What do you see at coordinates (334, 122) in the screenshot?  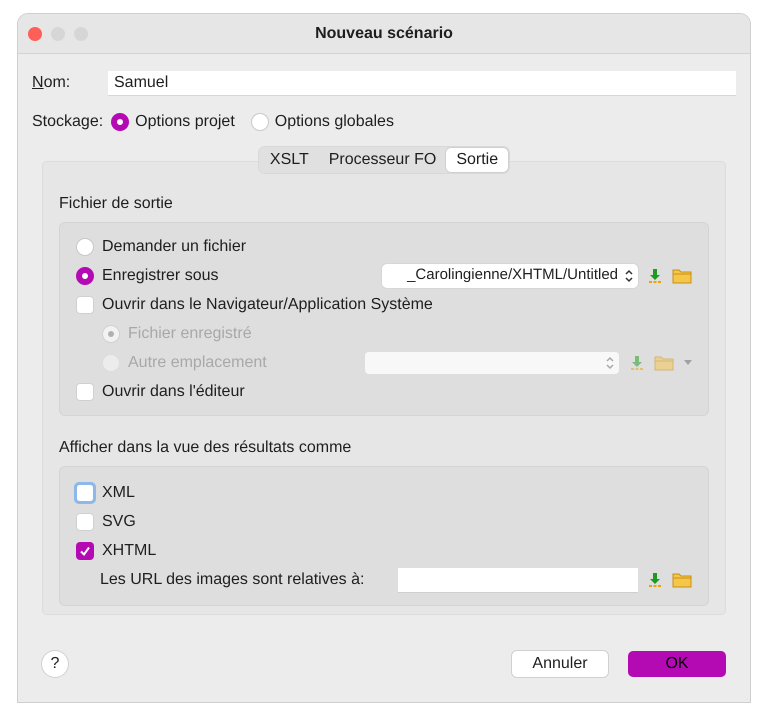 I see `storage-option: Options globales` at bounding box center [334, 122].